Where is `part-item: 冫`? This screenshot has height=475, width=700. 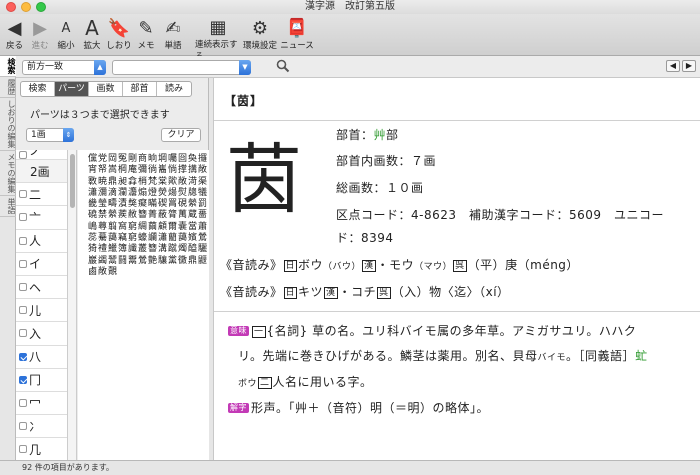 part-item: 冫 is located at coordinates (41, 427).